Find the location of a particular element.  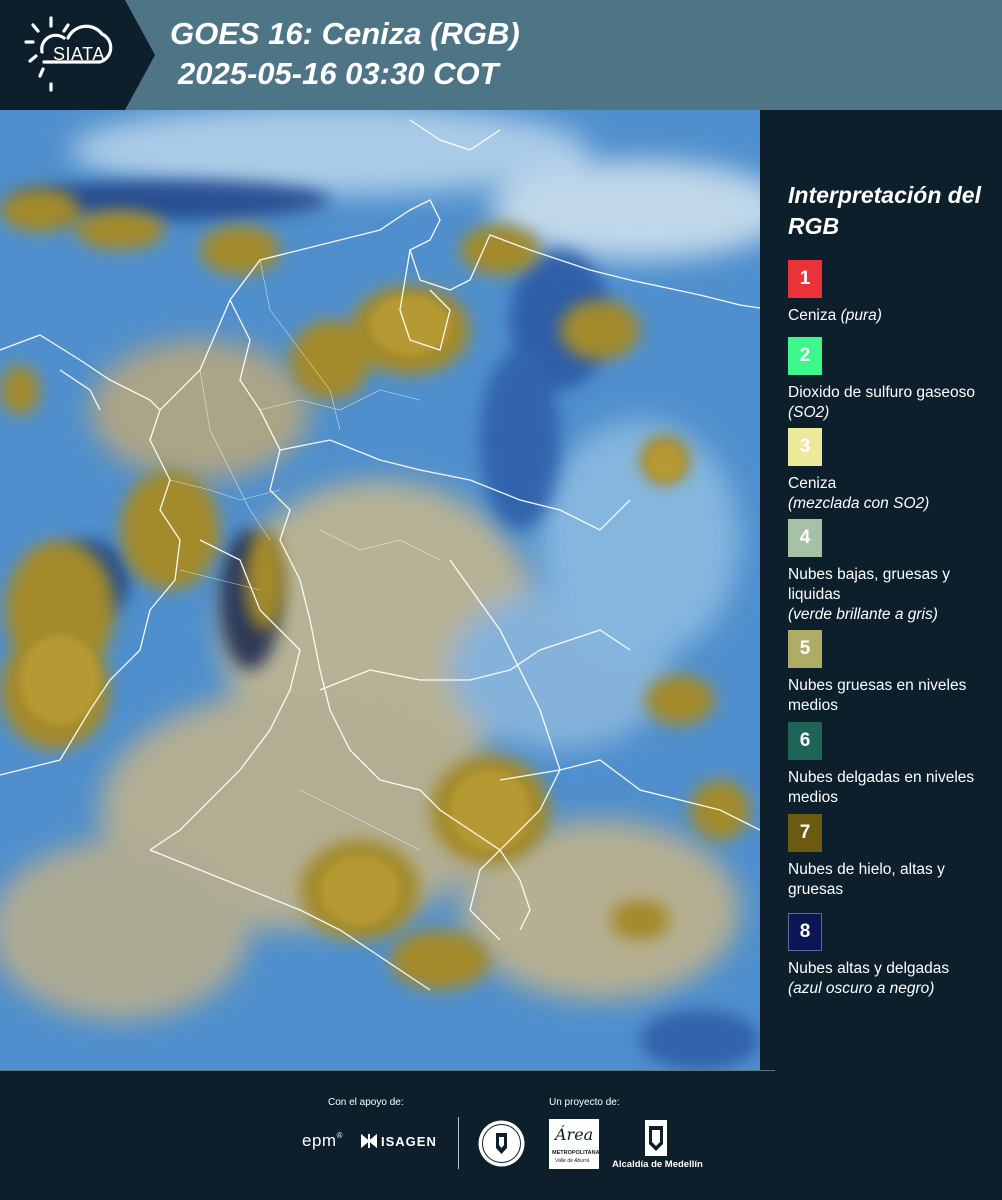

legend-swatch: 1 is located at coordinates (805, 279).